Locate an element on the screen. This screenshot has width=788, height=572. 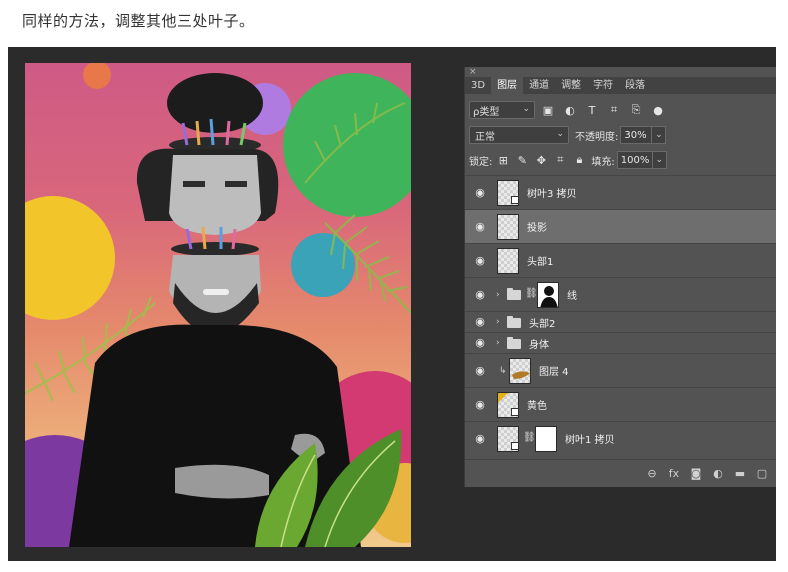
layer-row: ◉ 树叶3 拷贝 is located at coordinates (620, 192).